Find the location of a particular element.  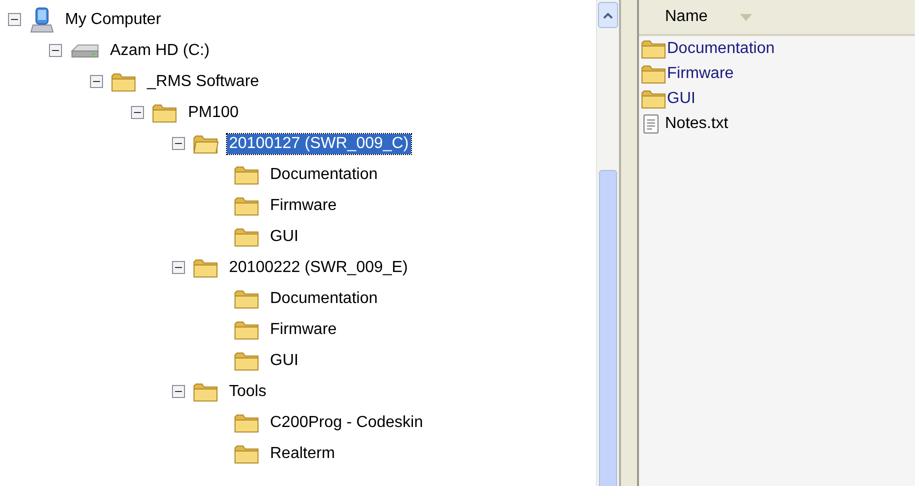

scroll-up-button is located at coordinates (608, 15).